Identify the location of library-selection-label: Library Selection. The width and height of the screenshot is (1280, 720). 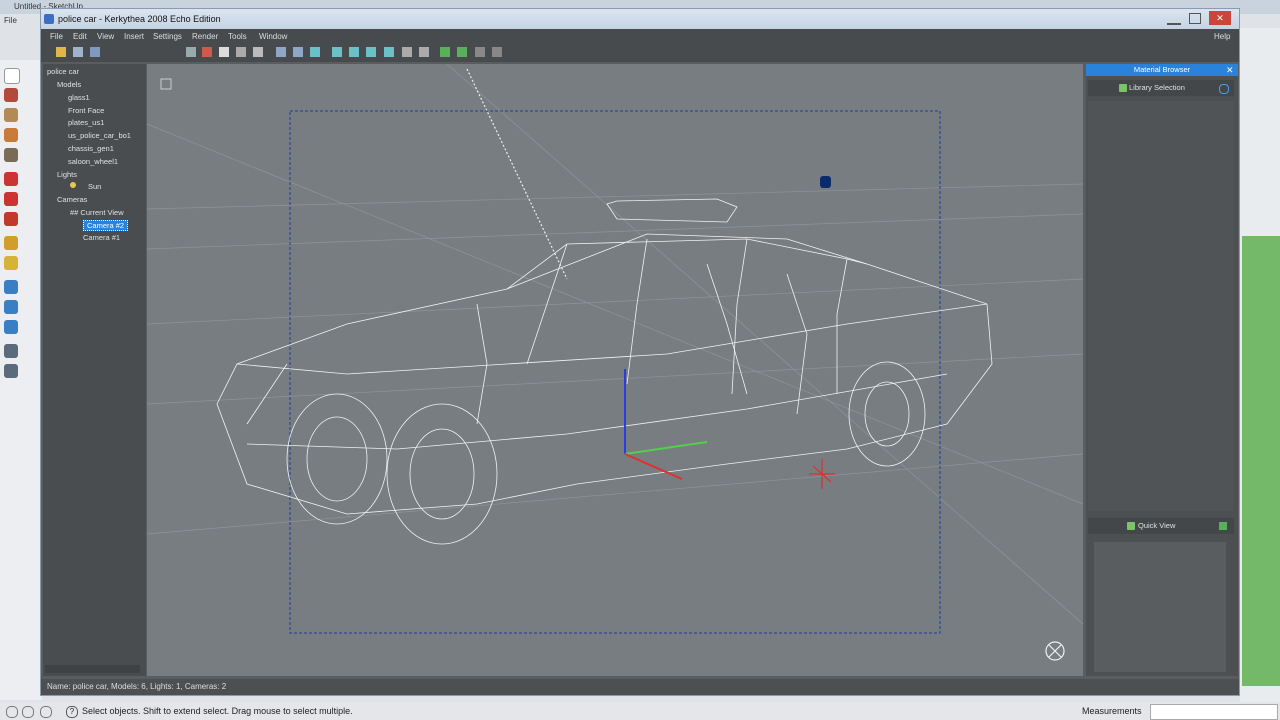
(1157, 87).